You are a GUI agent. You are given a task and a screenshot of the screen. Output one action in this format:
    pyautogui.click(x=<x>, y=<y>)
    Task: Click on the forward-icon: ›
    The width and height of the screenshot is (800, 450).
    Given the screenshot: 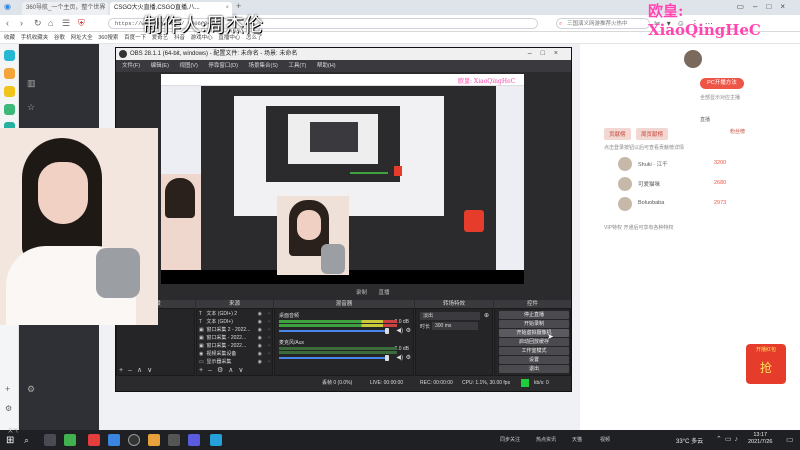 What is the action you would take?
    pyautogui.click(x=21, y=23)
    